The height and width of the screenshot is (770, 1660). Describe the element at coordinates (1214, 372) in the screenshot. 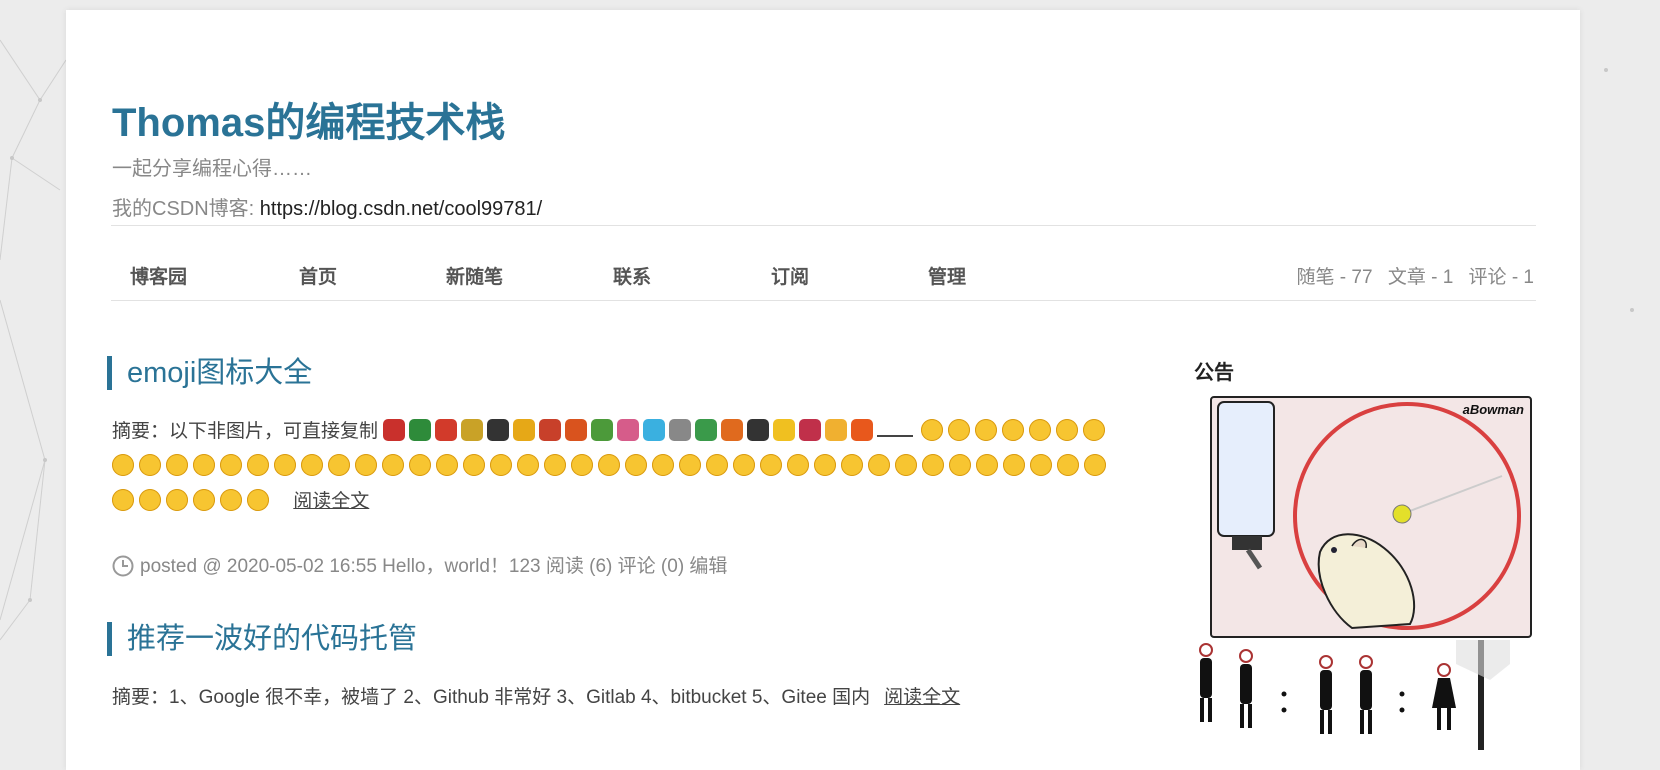

I see `sidebar-heading: 公告` at that location.